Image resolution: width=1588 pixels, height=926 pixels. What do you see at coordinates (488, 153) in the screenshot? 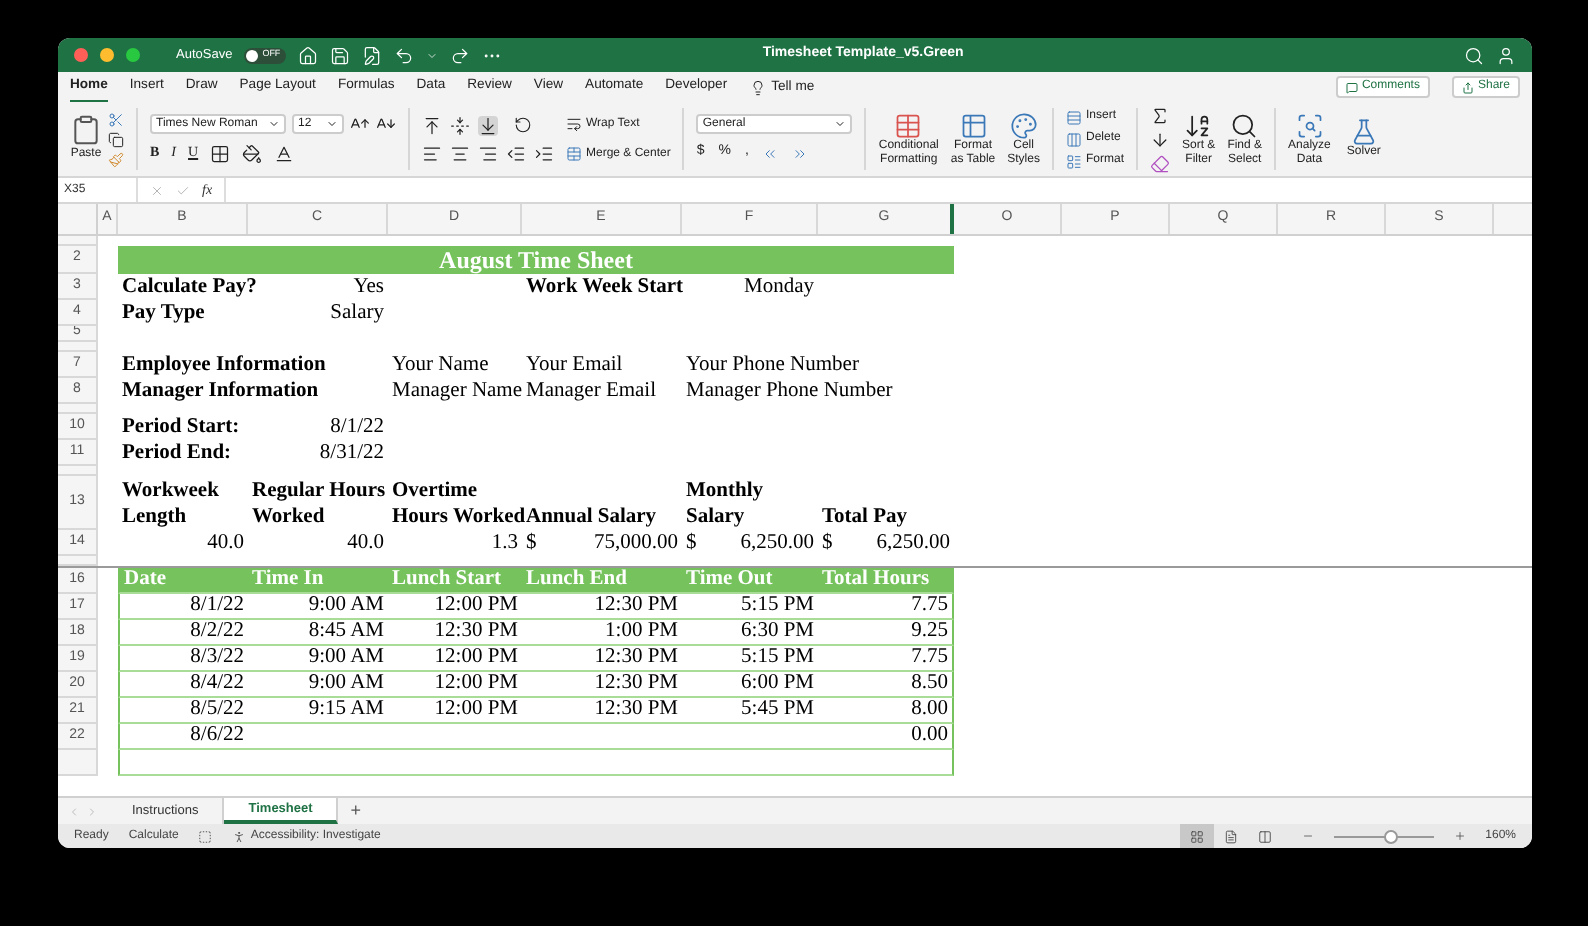
I see `align-right-icon` at bounding box center [488, 153].